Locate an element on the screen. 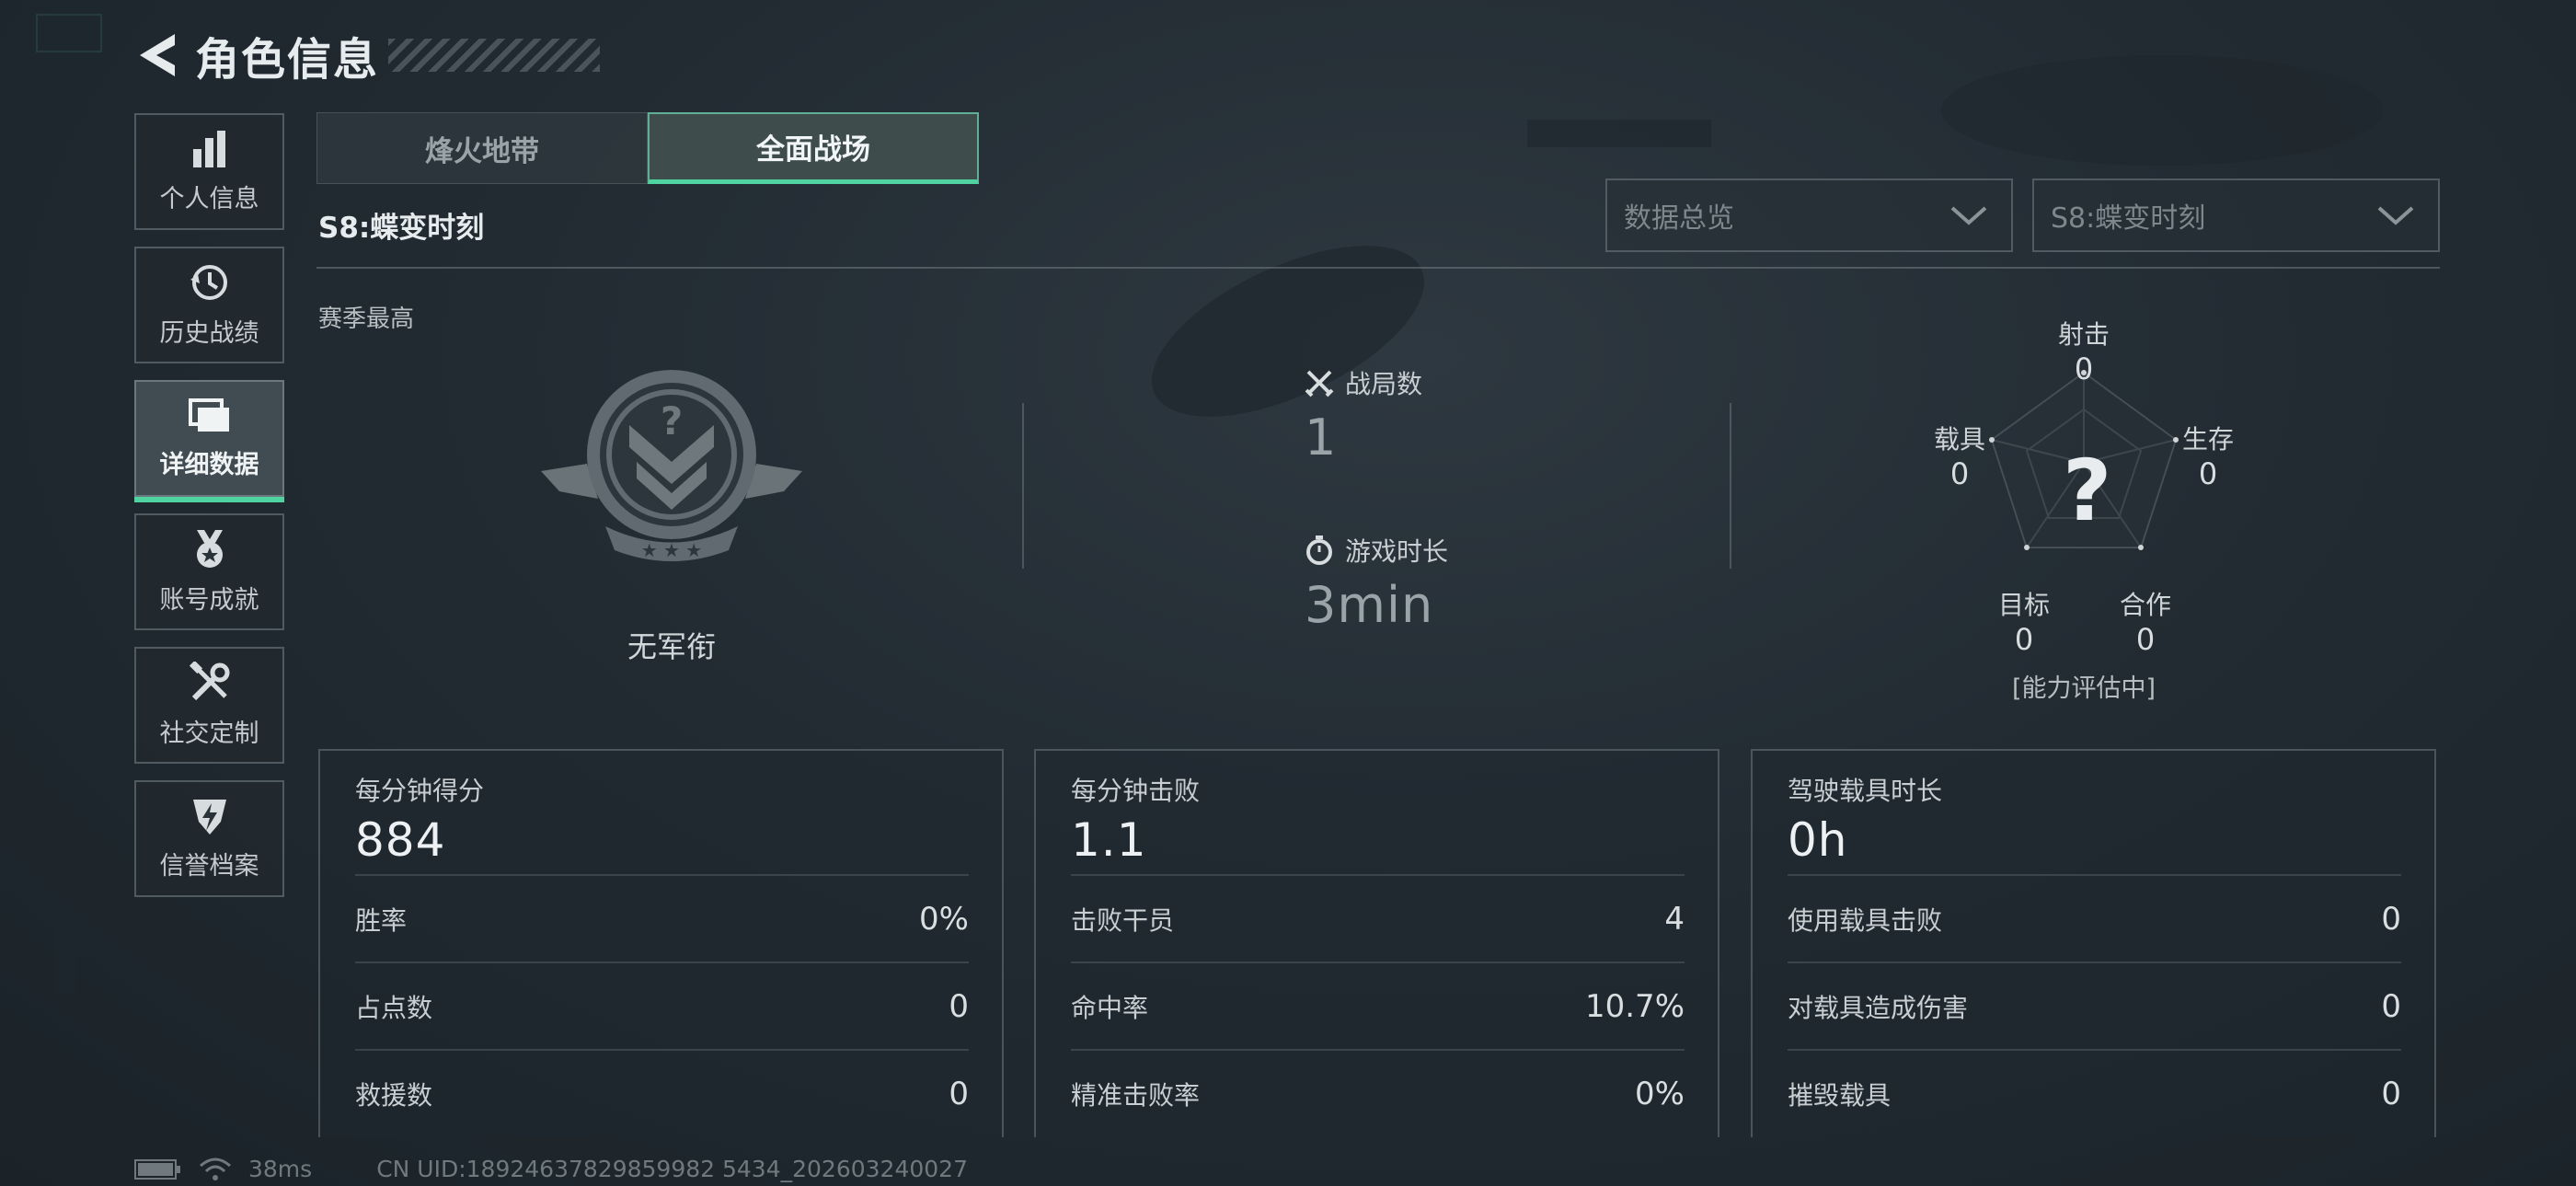  stat-row-label: 使用载具击败 is located at coordinates (1865, 920).